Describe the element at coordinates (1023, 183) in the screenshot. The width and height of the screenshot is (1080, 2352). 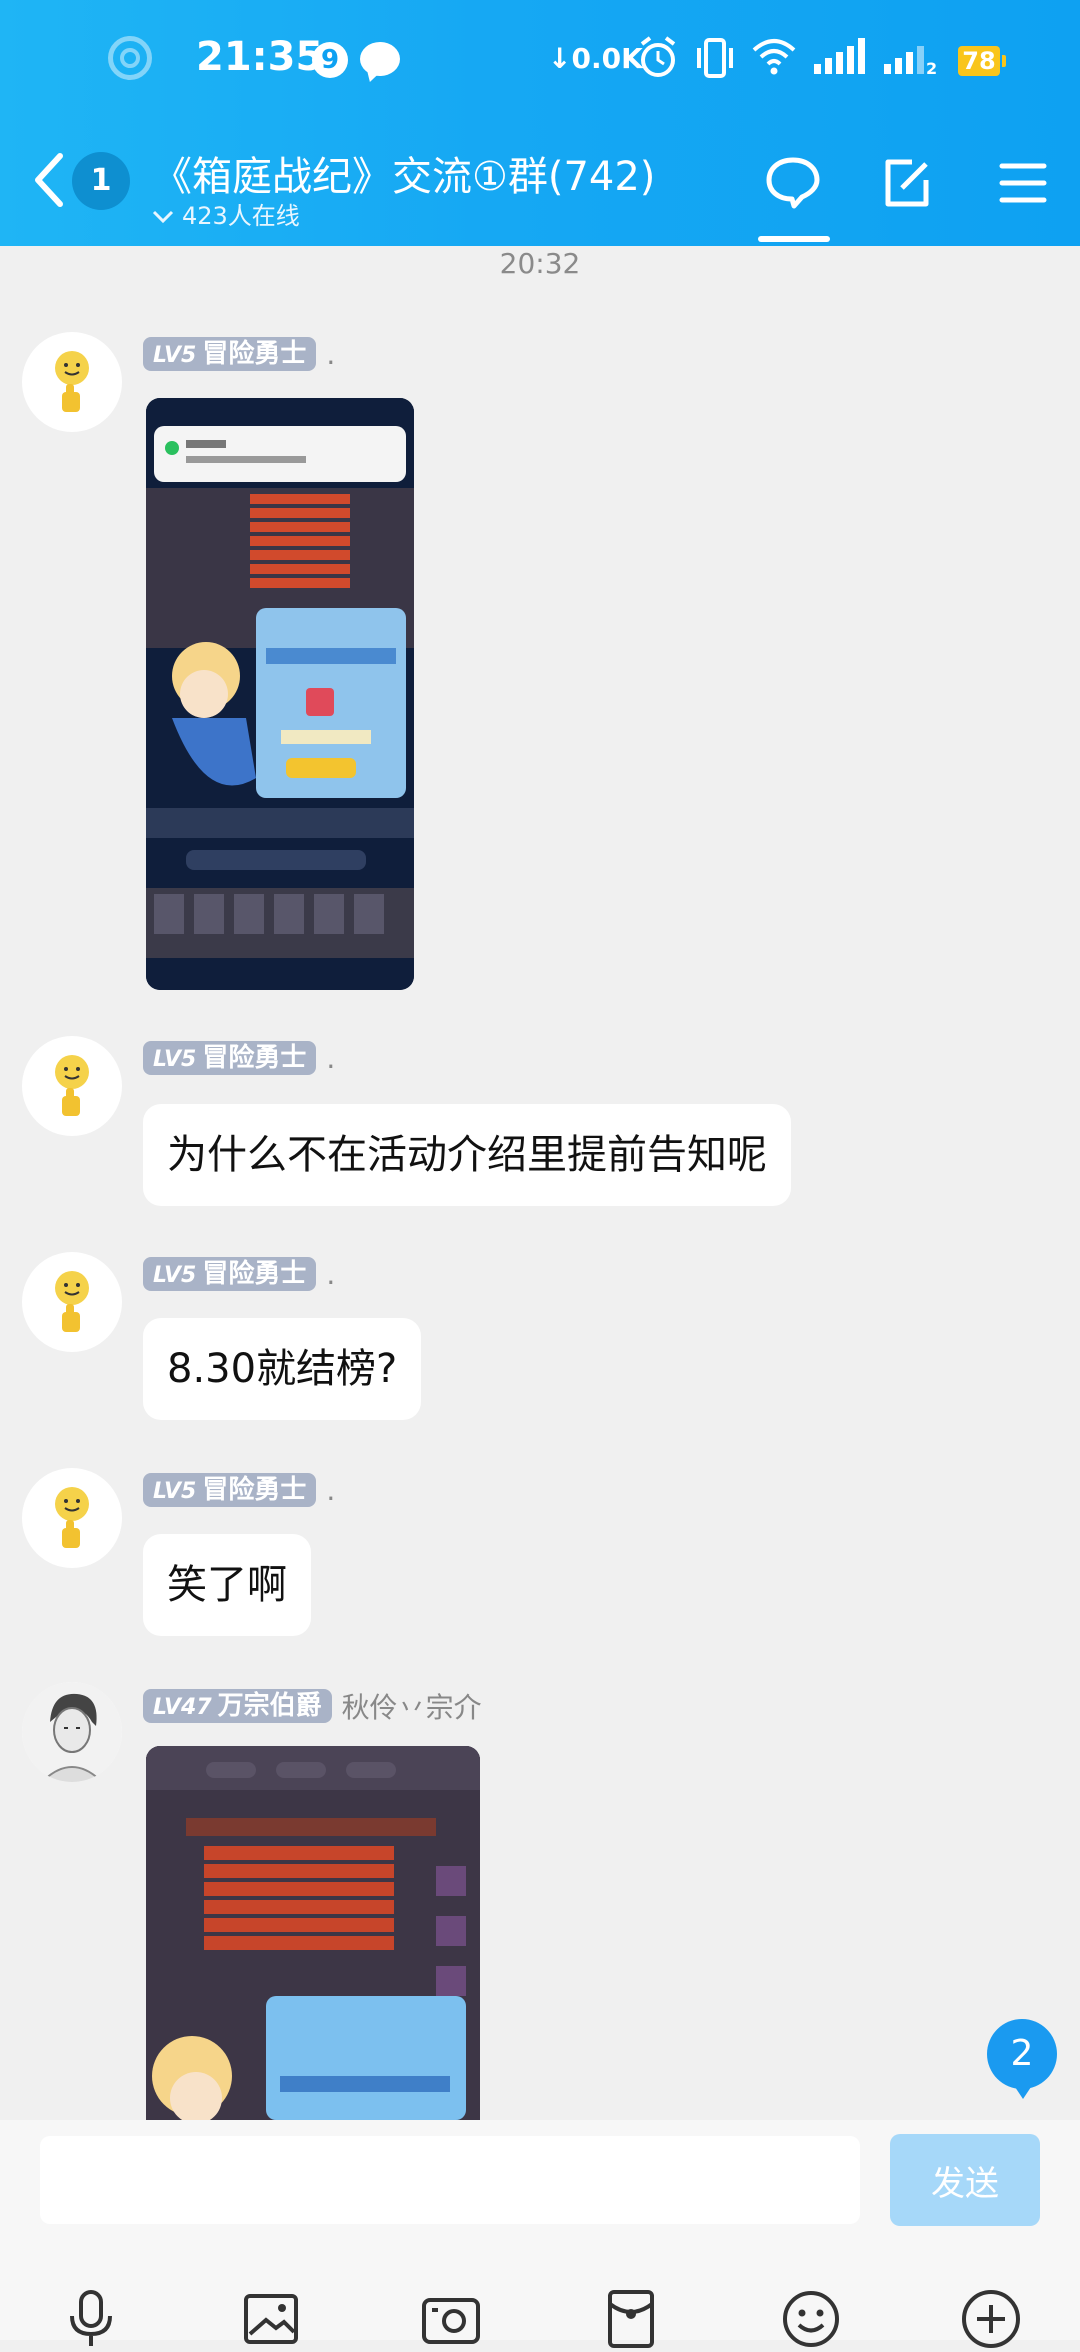
I see `menu-icon` at that location.